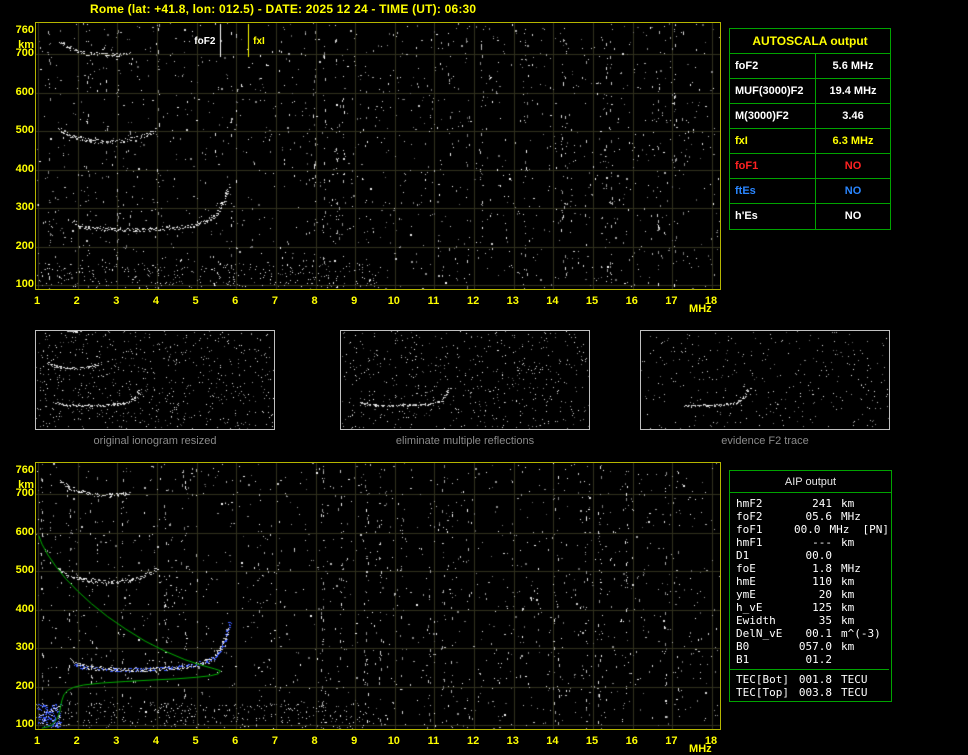  Describe the element at coordinates (851, 516) in the screenshot. I see `aip-param-unit: MHz` at that location.